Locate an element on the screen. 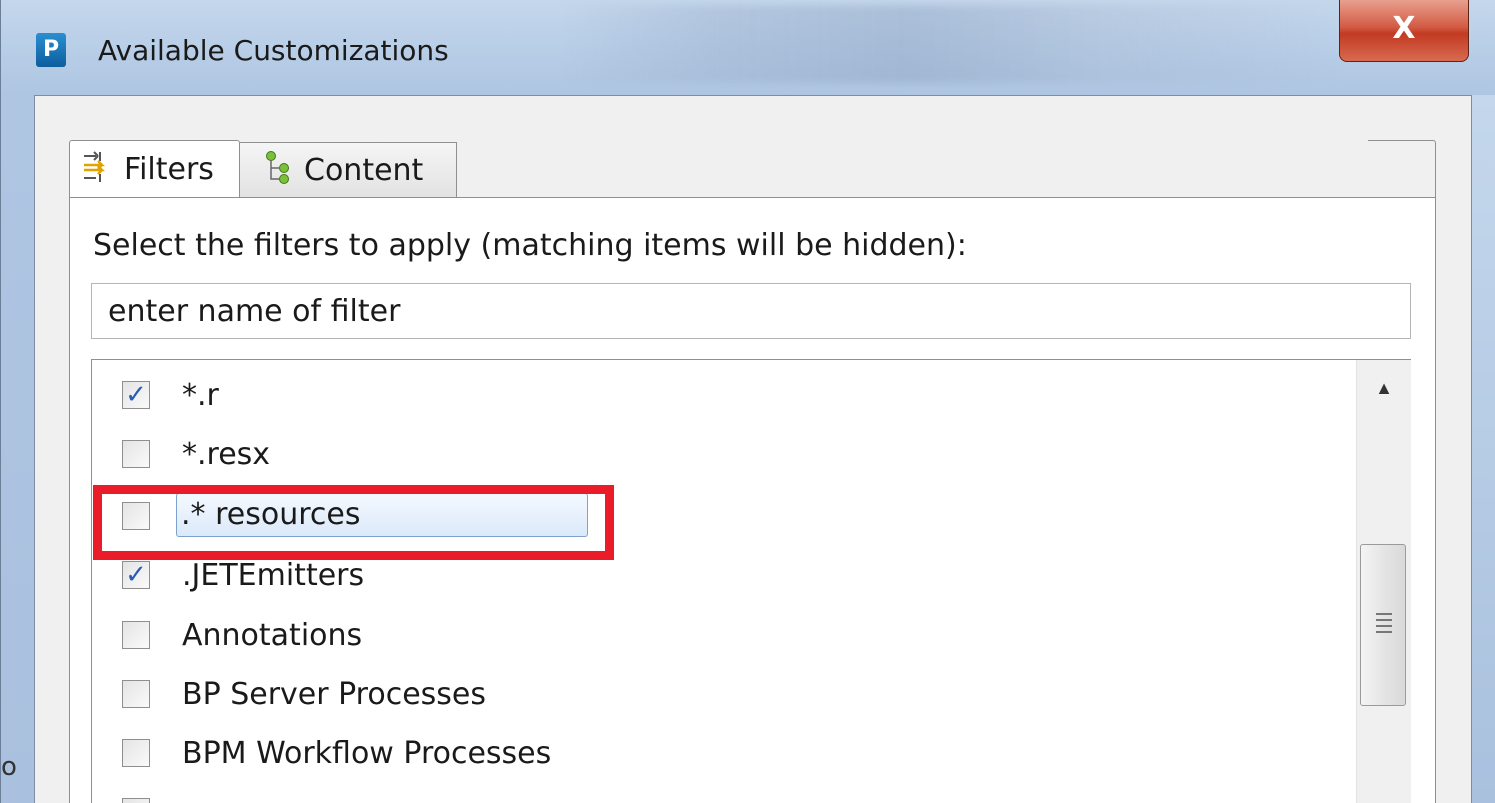 Image resolution: width=1495 pixels, height=803 pixels. list-item: BP Server Processes is located at coordinates (722, 694).